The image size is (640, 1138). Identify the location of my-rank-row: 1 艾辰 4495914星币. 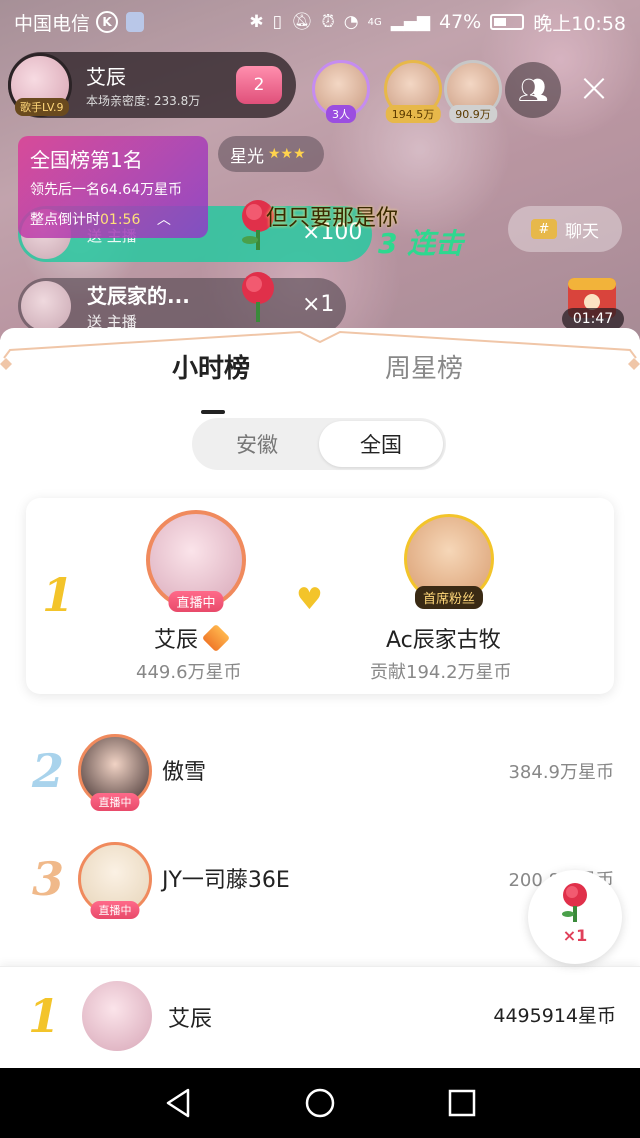
(320, 1017).